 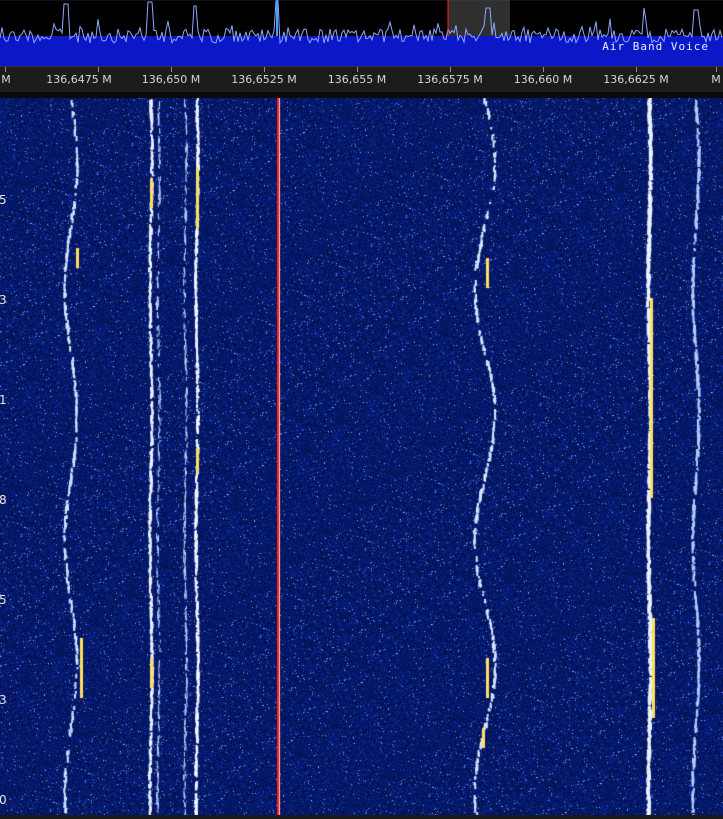 What do you see at coordinates (450, 79) in the screenshot?
I see `freq-label: 136,6575 M` at bounding box center [450, 79].